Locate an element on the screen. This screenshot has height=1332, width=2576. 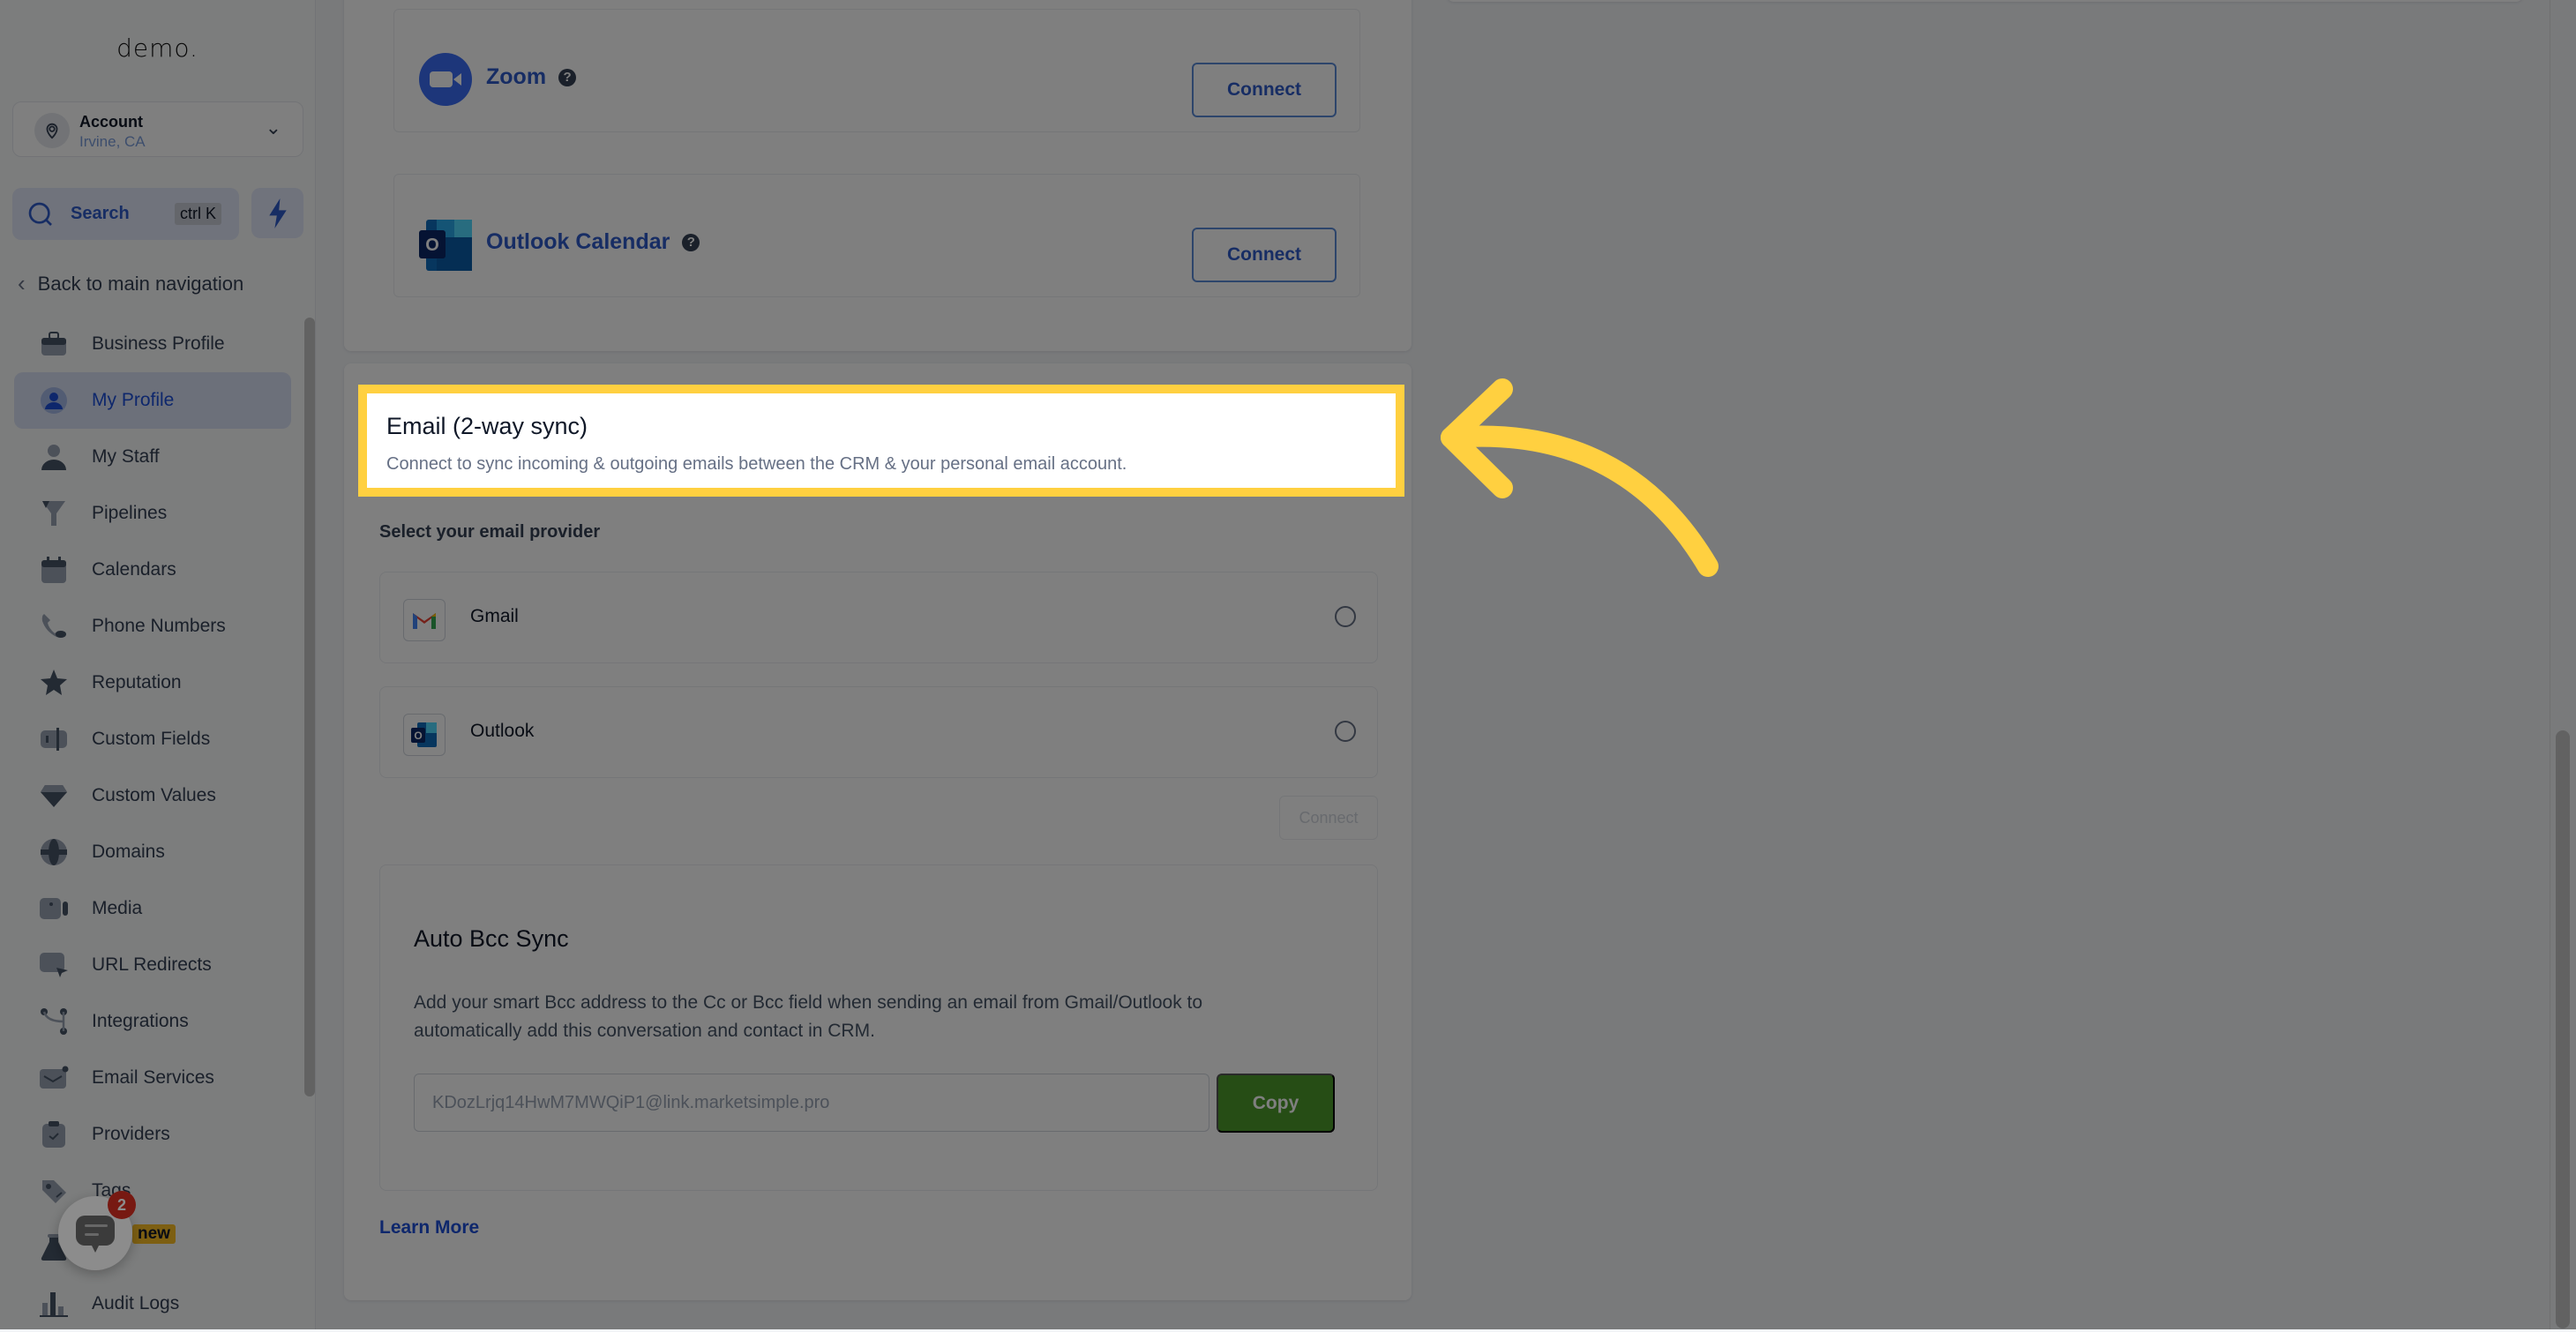
chat-widget-button: 2 is located at coordinates (97, 1230).